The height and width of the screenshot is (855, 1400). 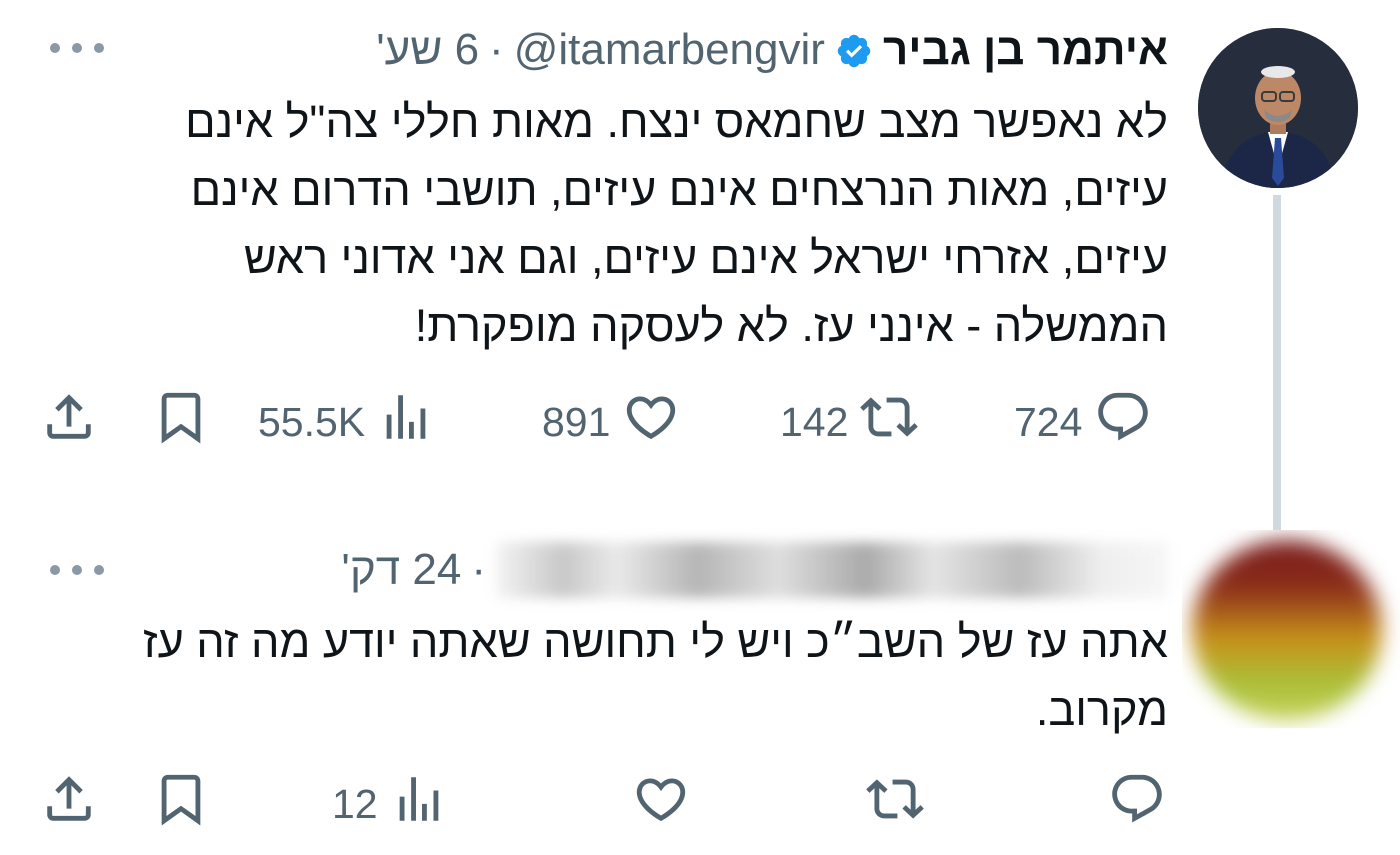 I want to click on reply-timestamp: 24 דק', so click(x=401, y=570).